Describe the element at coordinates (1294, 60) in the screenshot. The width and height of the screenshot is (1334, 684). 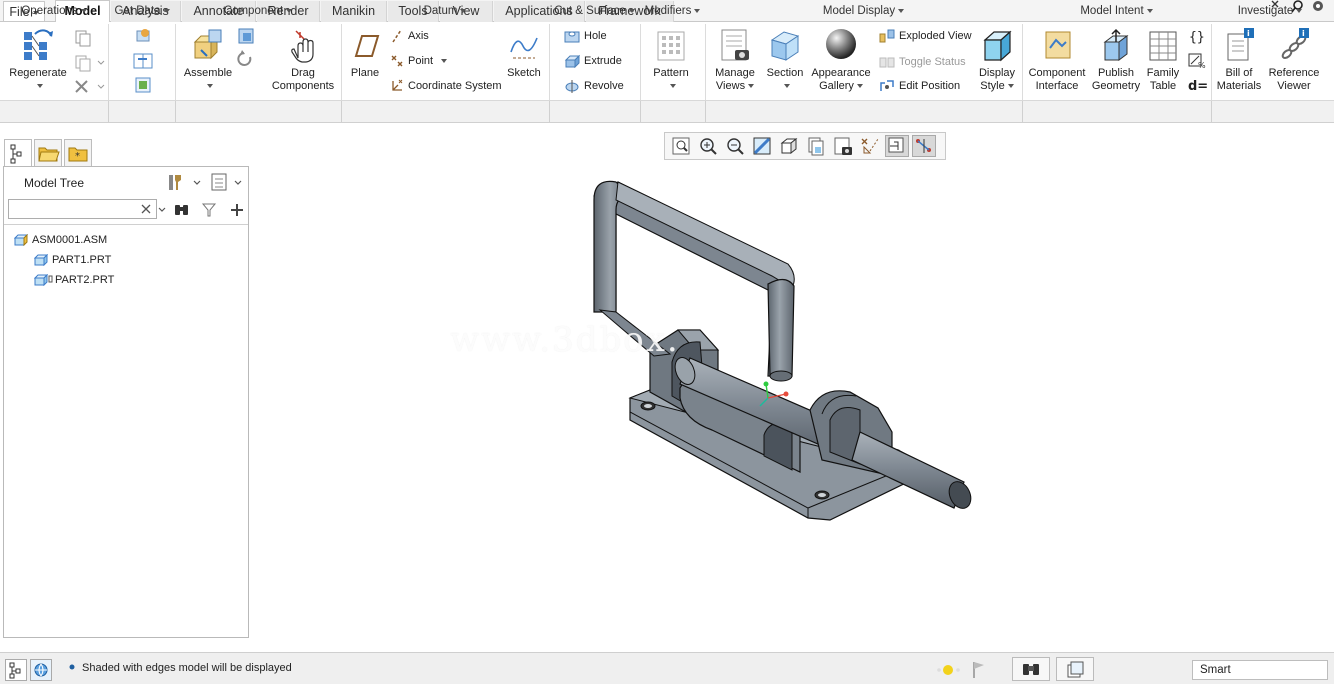
I see `reference-viewer-button: i Reference Viewer` at that location.